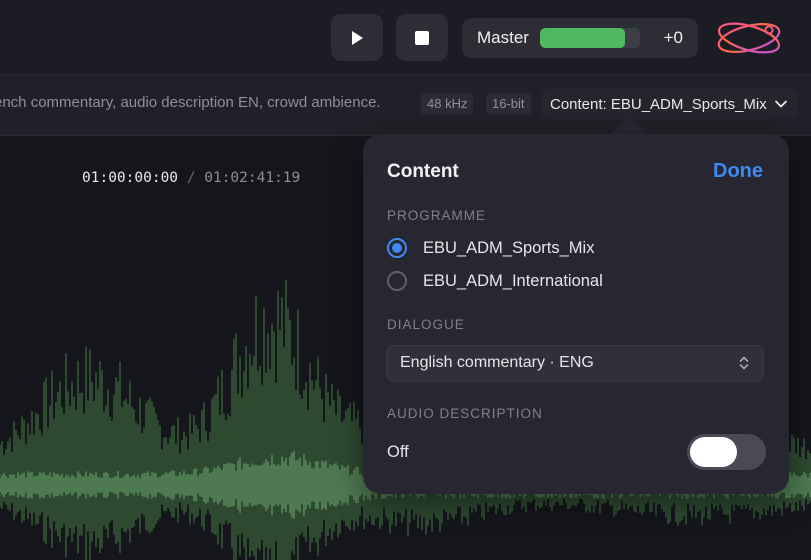 This screenshot has width=811, height=560. Describe the element at coordinates (497, 362) in the screenshot. I see `dialogue-select-value: English commentary · ENG` at that location.